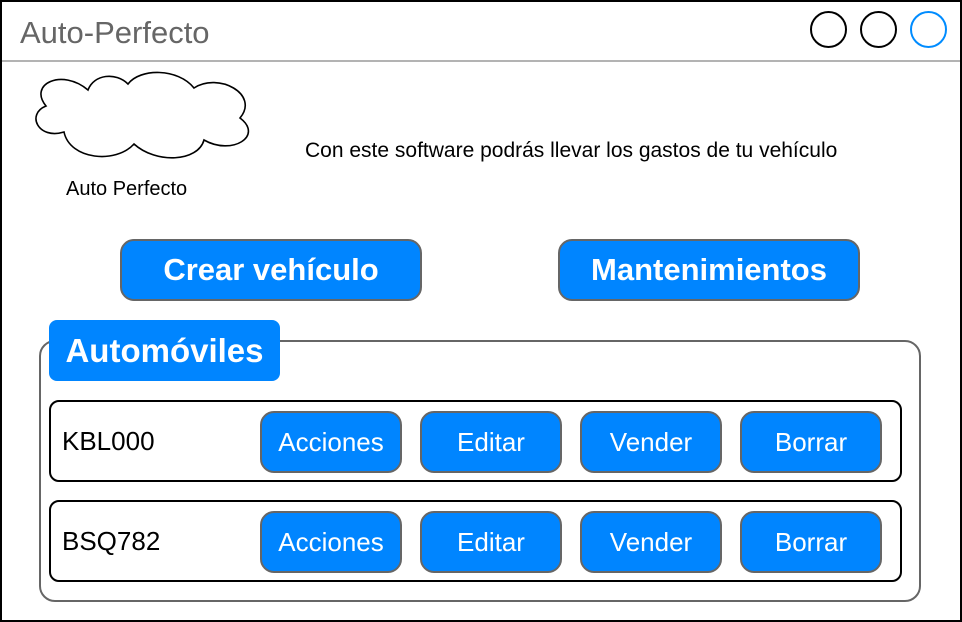 The image size is (962, 622). I want to click on logo-cloud-icon, so click(142, 115).